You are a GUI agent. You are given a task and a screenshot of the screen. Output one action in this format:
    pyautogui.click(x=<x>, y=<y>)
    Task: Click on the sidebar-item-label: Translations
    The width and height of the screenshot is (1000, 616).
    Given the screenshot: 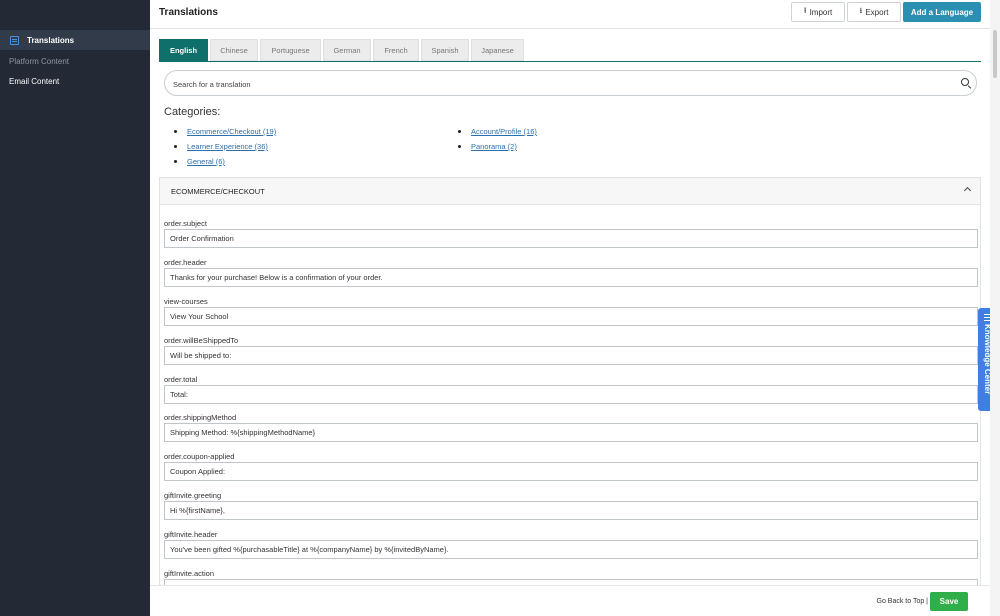 What is the action you would take?
    pyautogui.click(x=51, y=40)
    